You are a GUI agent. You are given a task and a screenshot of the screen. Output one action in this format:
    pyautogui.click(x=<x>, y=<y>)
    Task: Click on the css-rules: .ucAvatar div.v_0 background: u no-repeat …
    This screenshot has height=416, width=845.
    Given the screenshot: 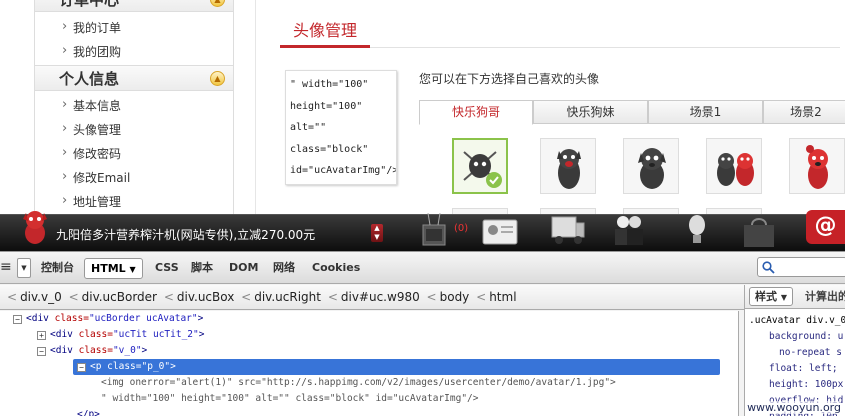 What is the action you would take?
    pyautogui.click(x=795, y=362)
    